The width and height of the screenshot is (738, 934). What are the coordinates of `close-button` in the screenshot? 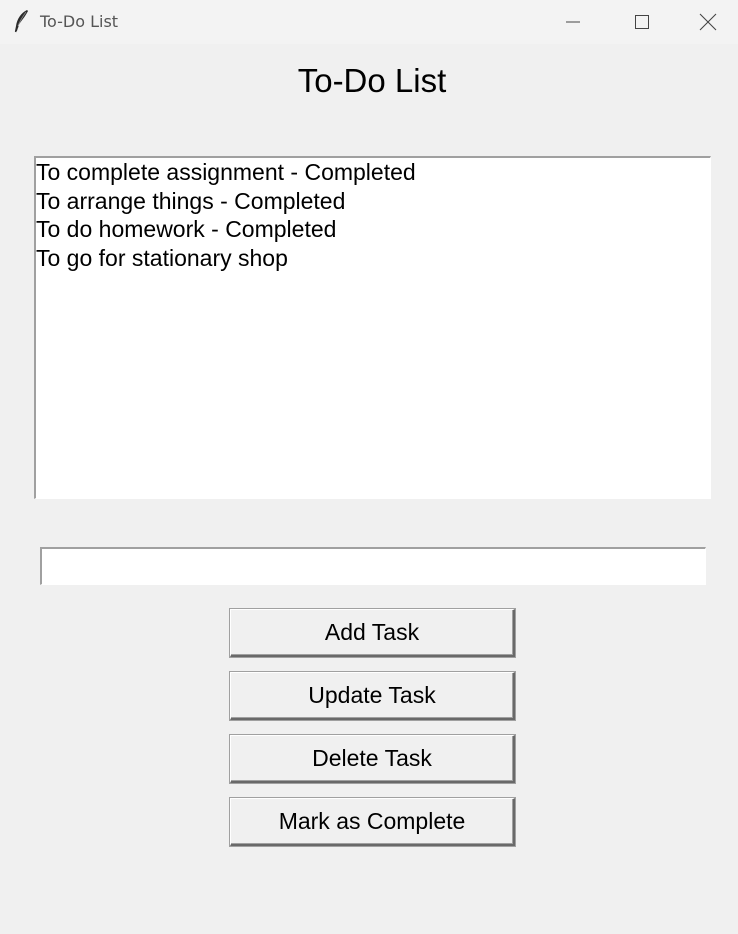 It's located at (708, 22).